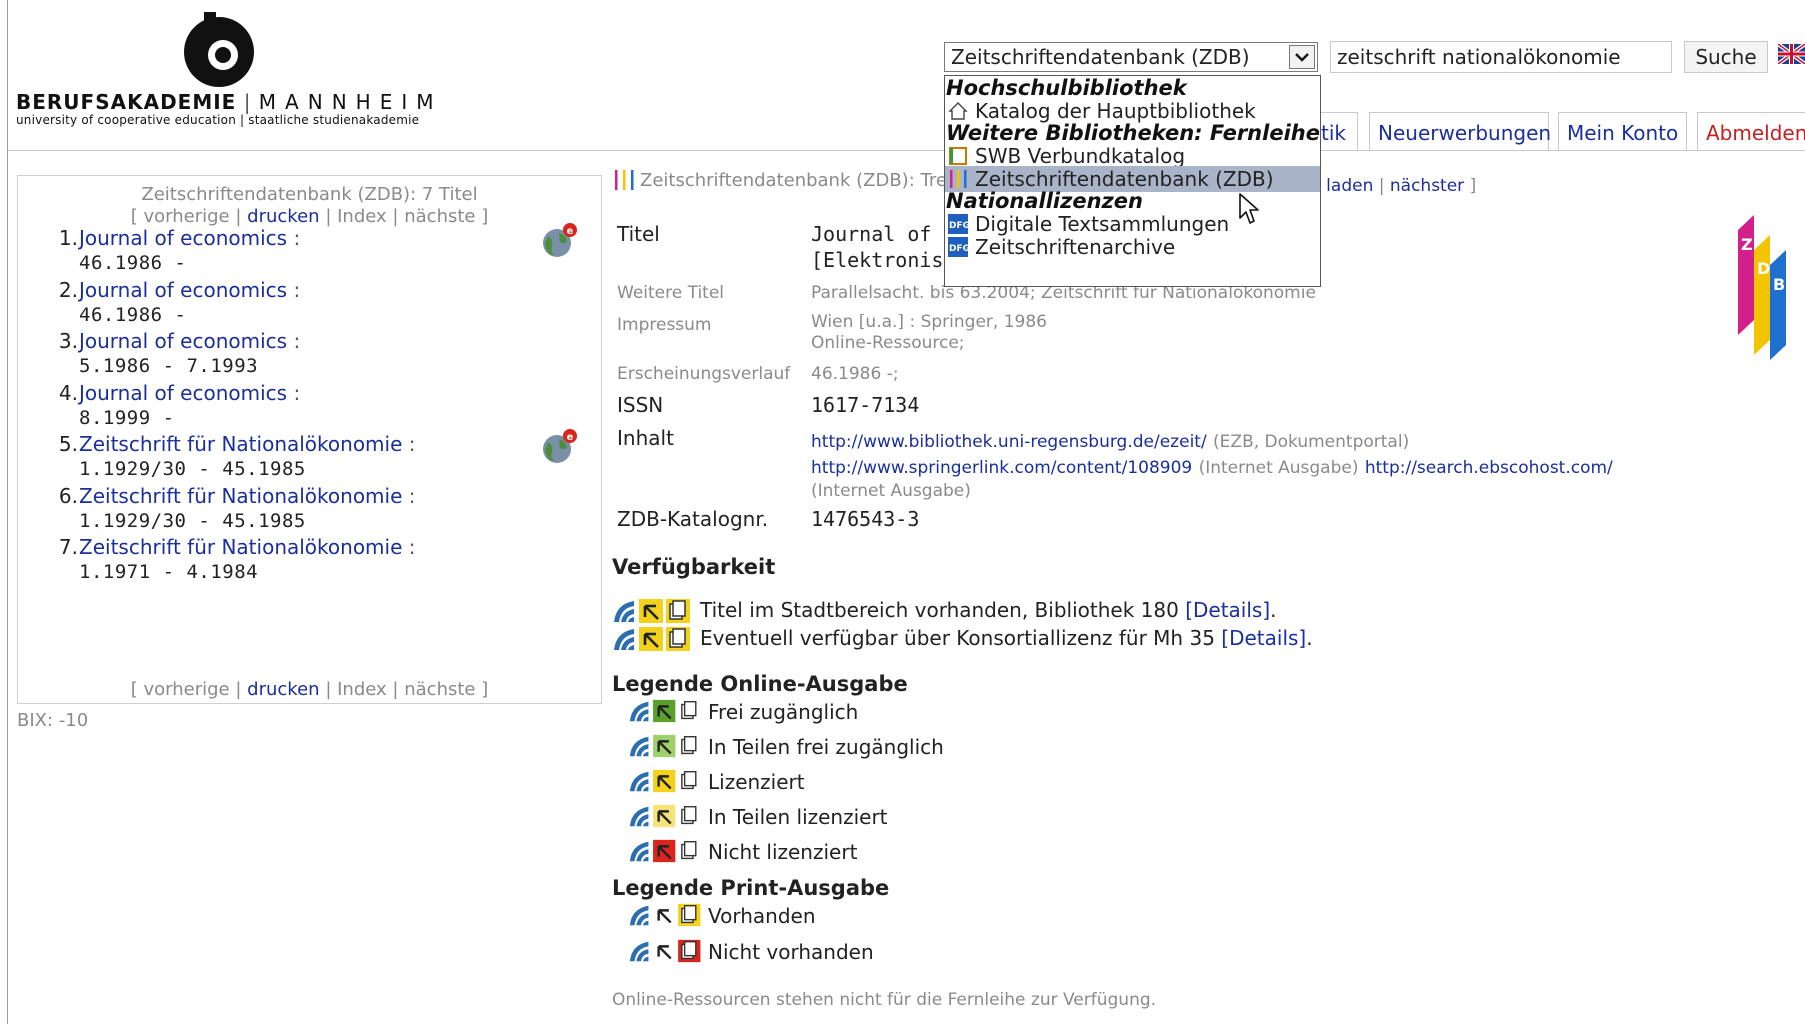 This screenshot has height=1024, width=1805. I want to click on legend-label: Nicht lizenziert, so click(783, 852).